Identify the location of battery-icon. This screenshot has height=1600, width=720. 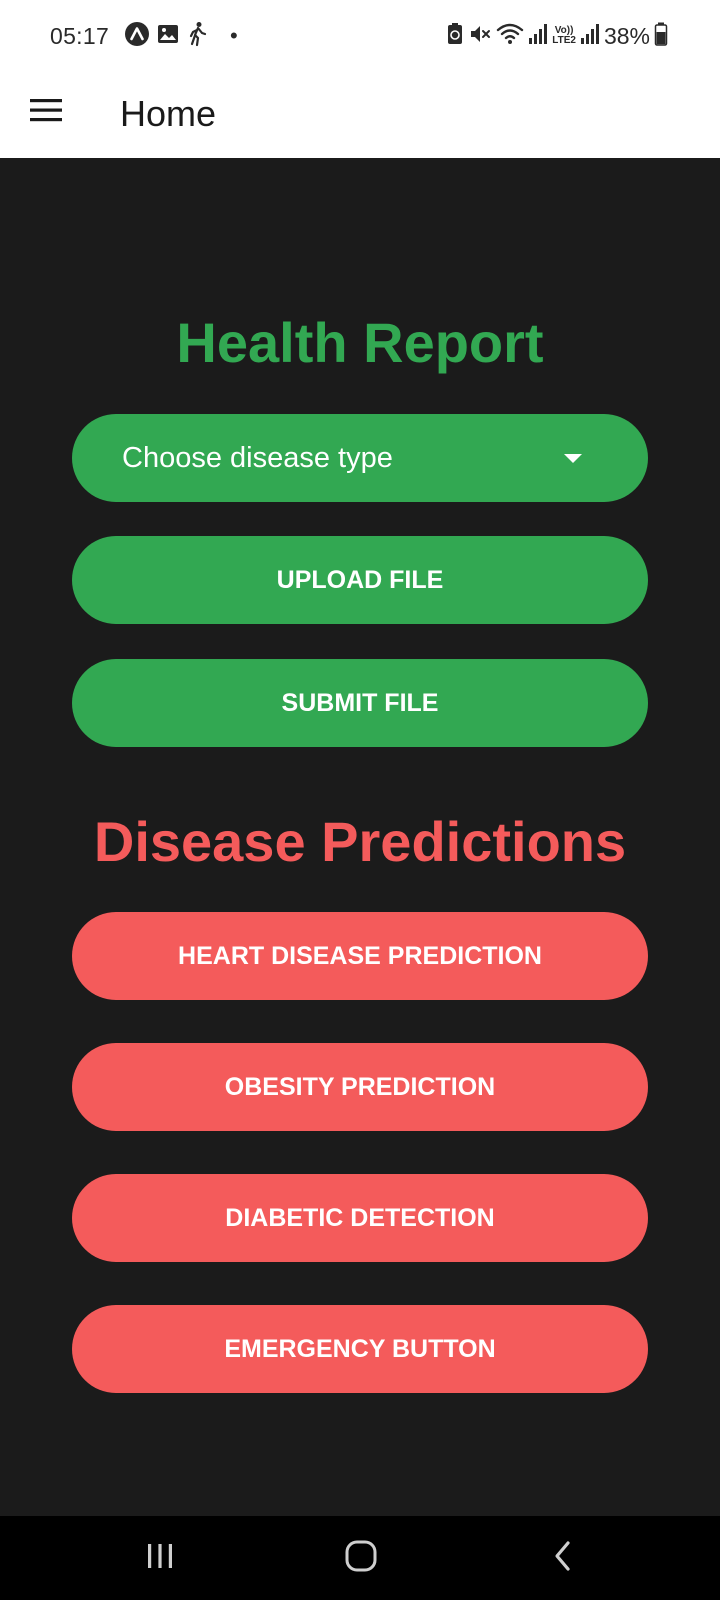
(661, 36).